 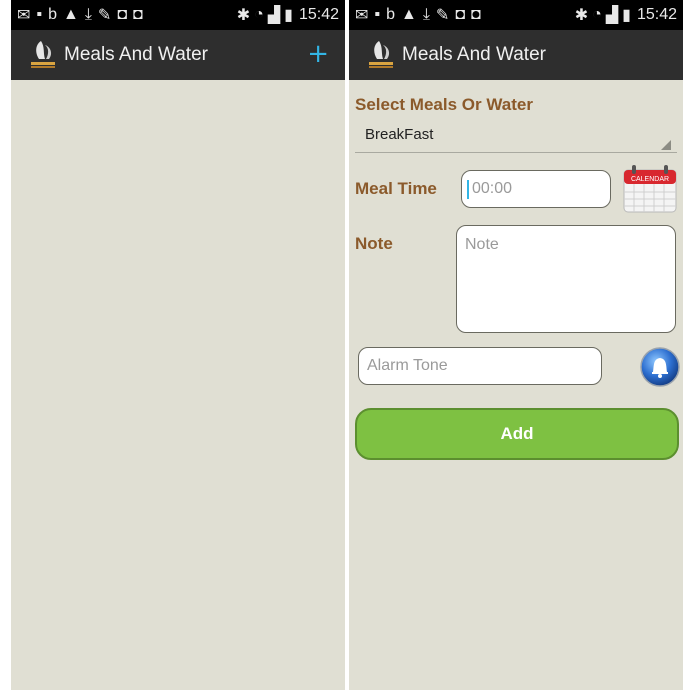 What do you see at coordinates (516, 135) in the screenshot?
I see `meal-type-spinner: BreakFast` at bounding box center [516, 135].